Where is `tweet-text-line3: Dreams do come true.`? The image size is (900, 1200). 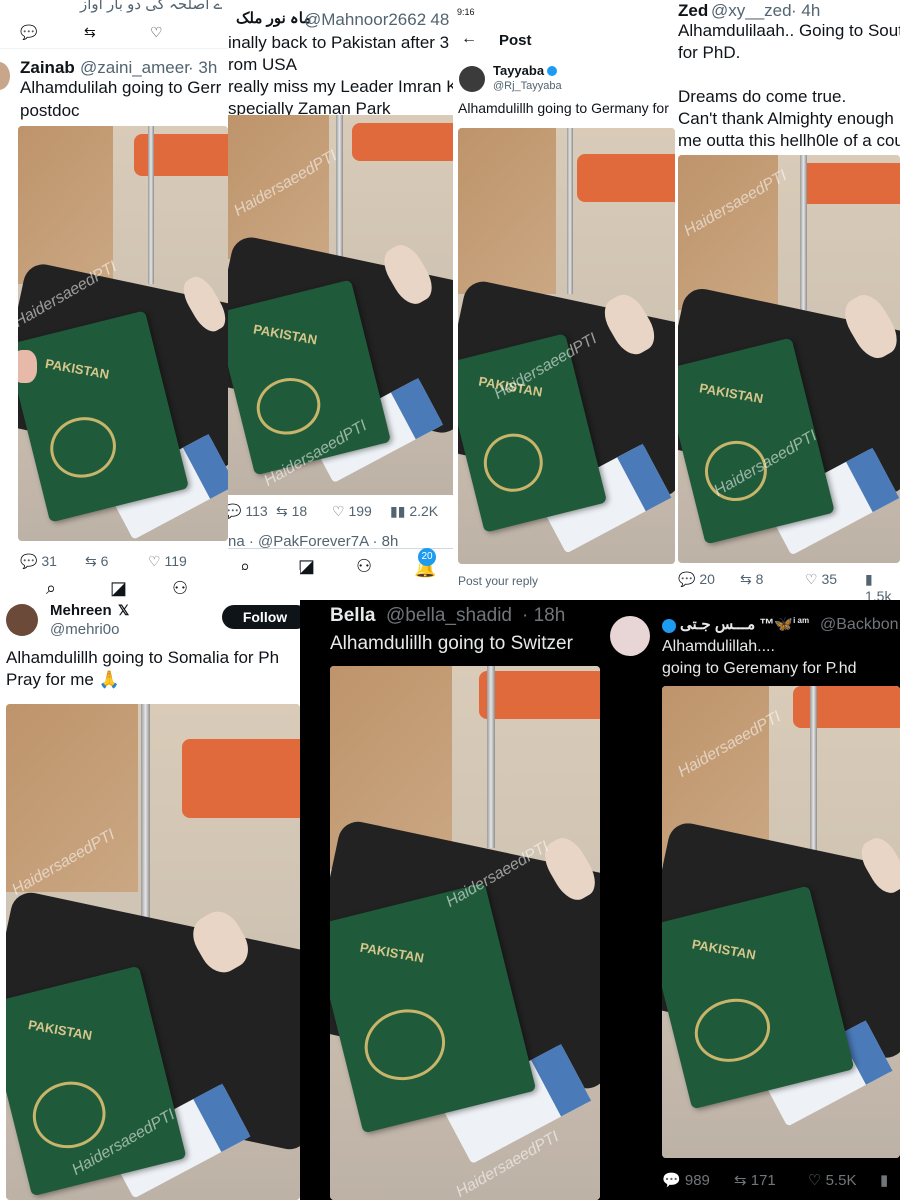
tweet-text-line3: Dreams do come true. is located at coordinates (762, 96).